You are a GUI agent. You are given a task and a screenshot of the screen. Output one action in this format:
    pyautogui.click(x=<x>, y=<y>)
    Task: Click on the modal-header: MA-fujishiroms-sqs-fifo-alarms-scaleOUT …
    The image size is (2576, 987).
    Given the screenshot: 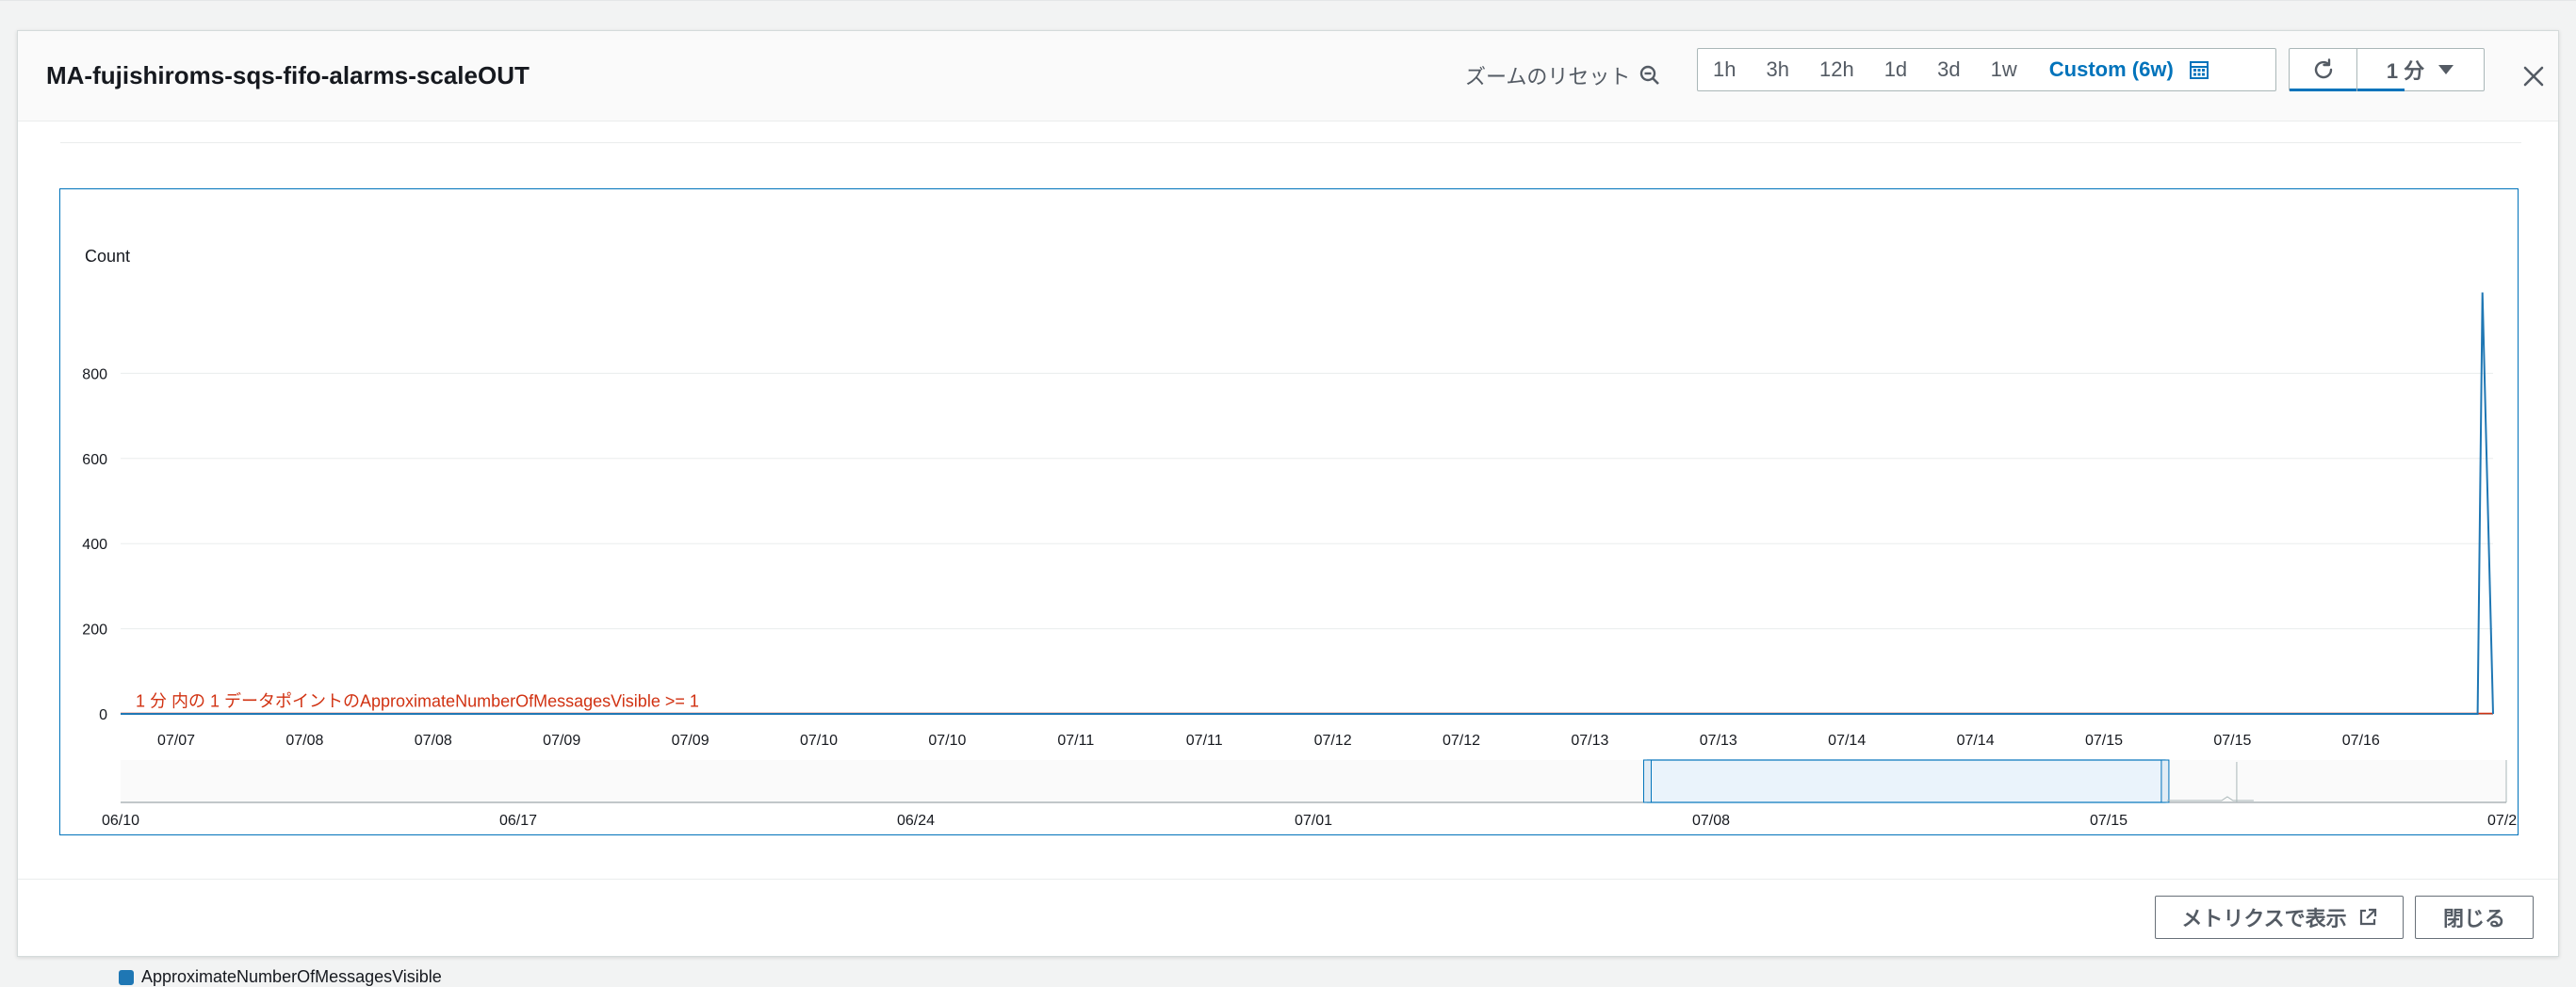 What is the action you would take?
    pyautogui.click(x=1288, y=76)
    